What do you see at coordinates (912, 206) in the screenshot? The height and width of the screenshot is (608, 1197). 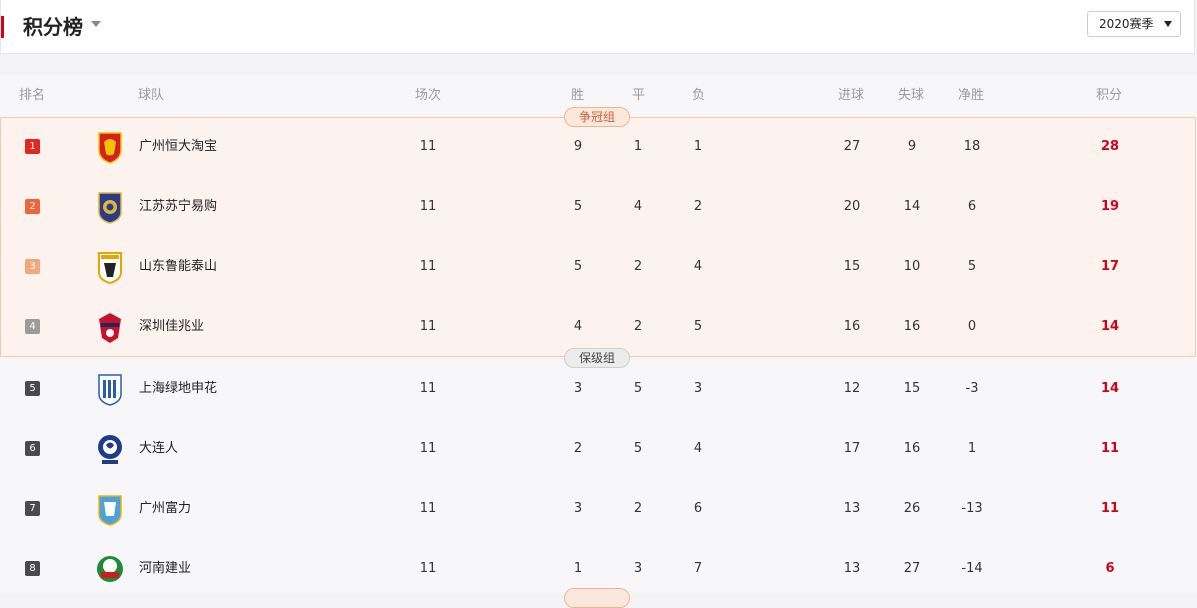 I see `cell-ga: 14` at bounding box center [912, 206].